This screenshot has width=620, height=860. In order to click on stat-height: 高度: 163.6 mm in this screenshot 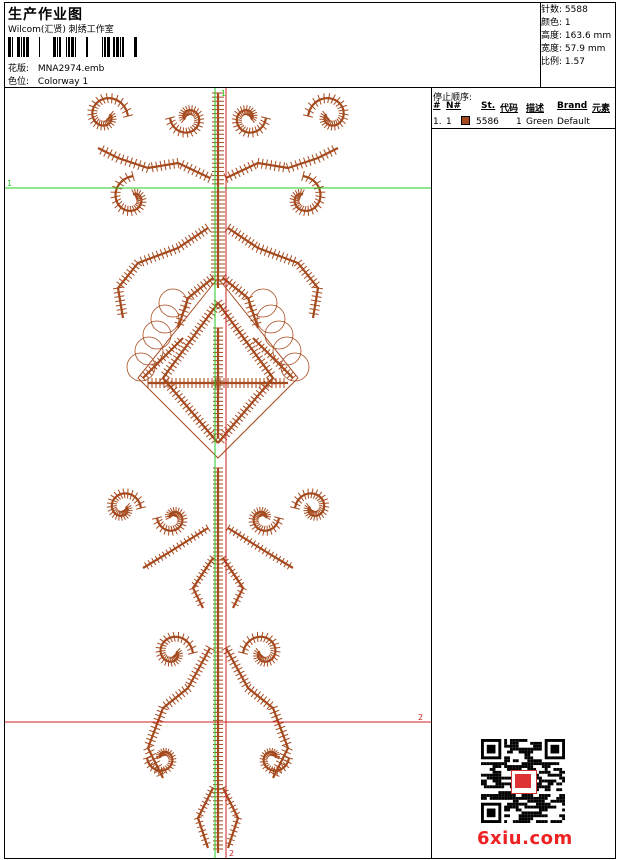, I will do `click(576, 36)`.